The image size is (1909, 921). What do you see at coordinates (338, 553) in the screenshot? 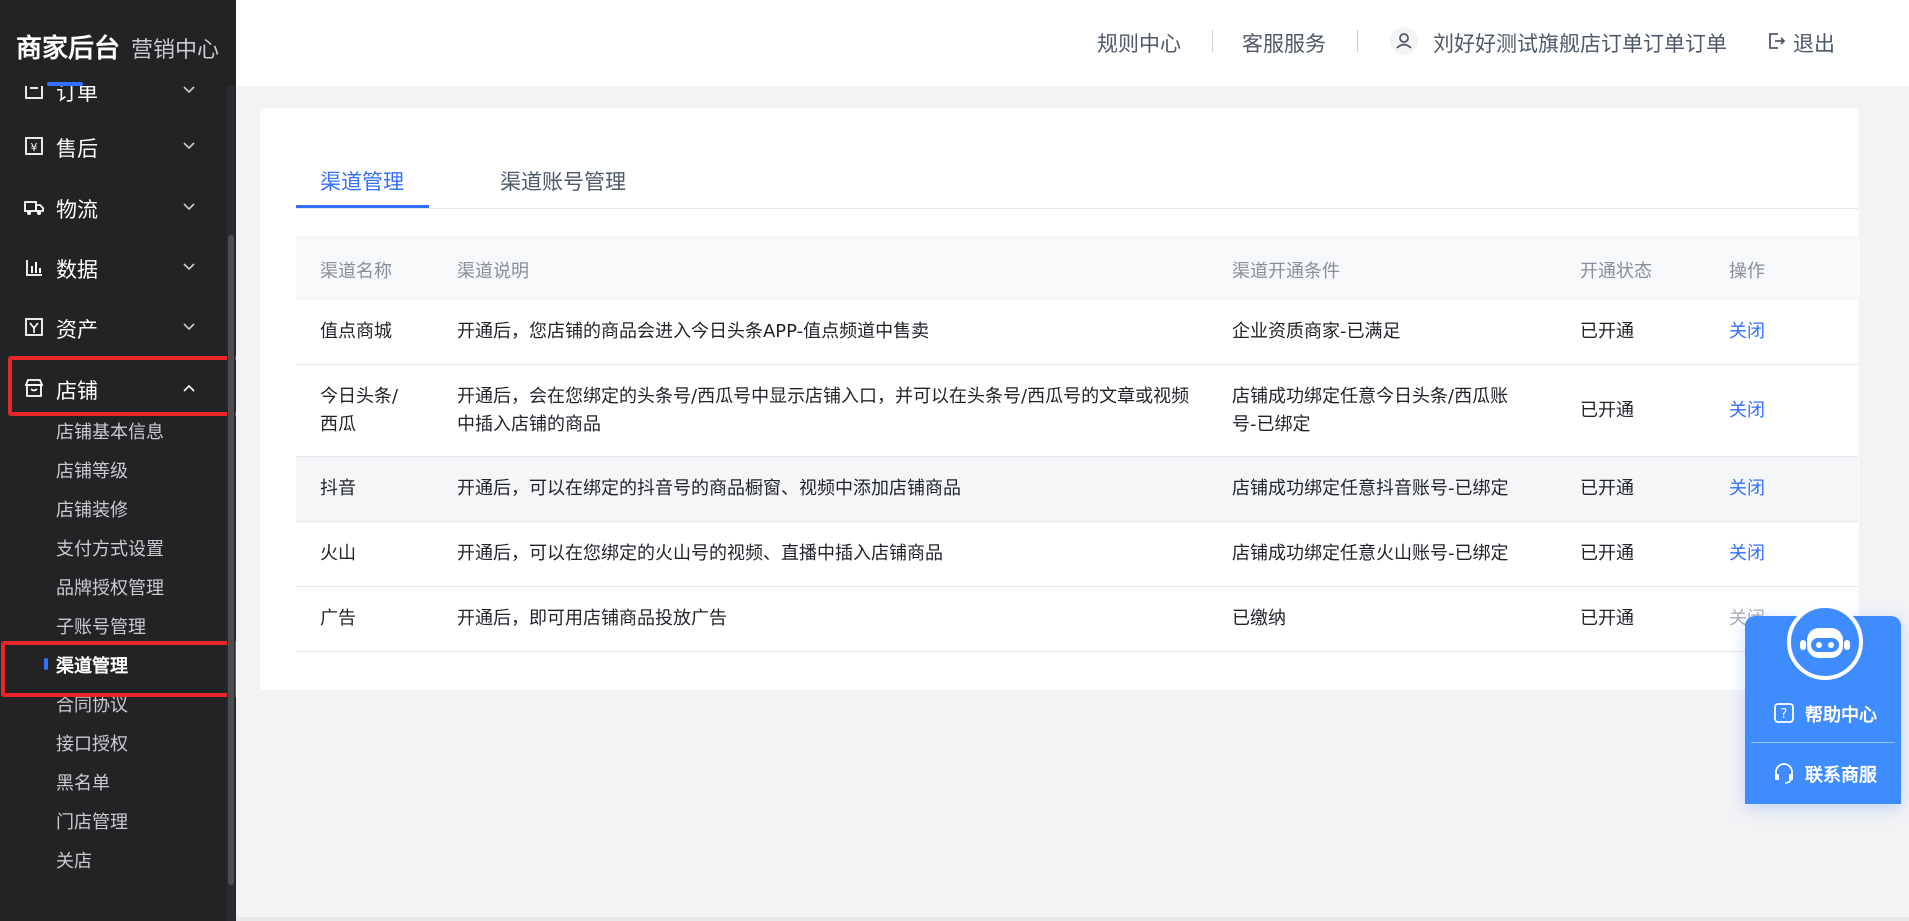
I see `channel-name: 火山` at bounding box center [338, 553].